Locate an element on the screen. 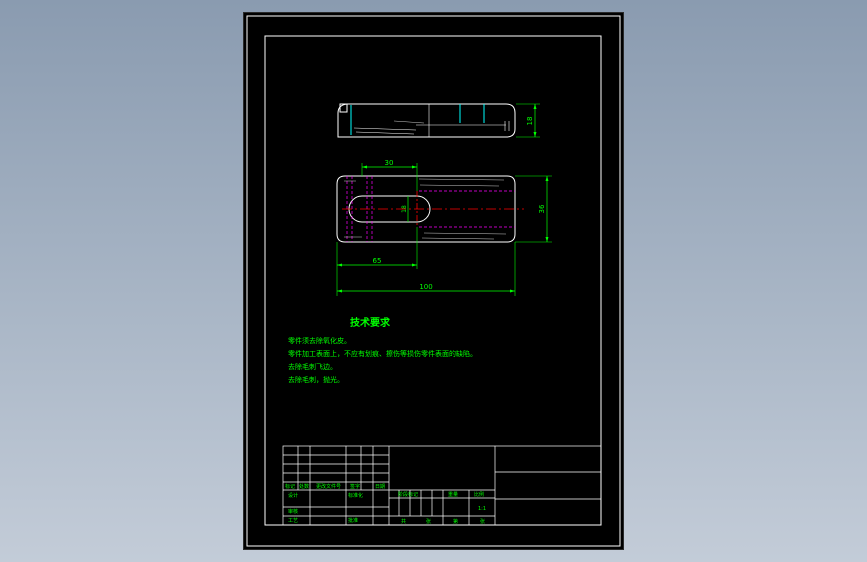 The width and height of the screenshot is (867, 562). approve-label: 批准 is located at coordinates (353, 520).